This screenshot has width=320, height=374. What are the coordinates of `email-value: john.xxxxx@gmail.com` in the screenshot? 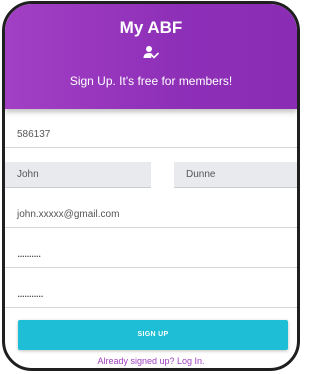 It's located at (68, 214).